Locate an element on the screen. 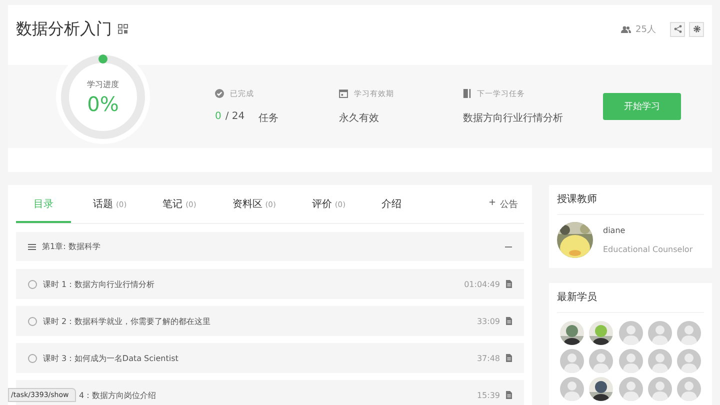 This screenshot has width=720, height=405. total-count: / 24 is located at coordinates (235, 117).